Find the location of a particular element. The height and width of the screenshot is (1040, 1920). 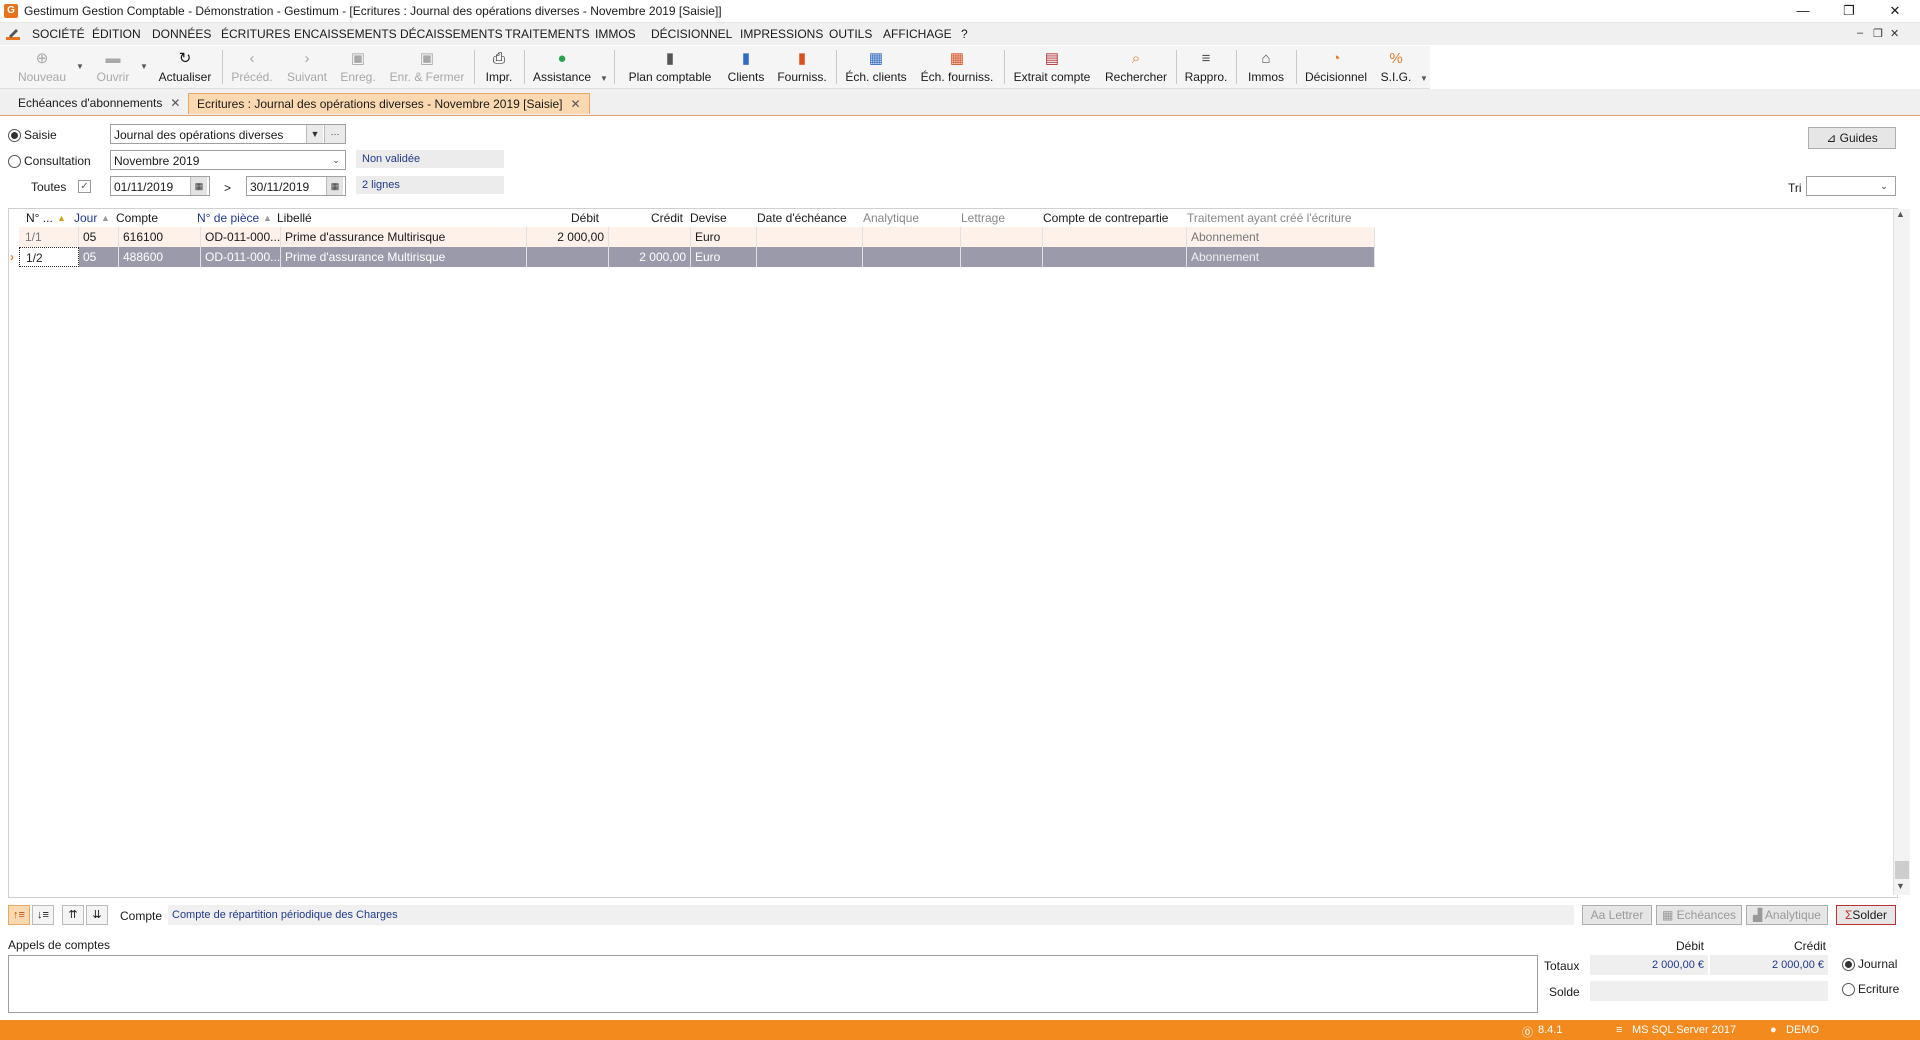

ouvrir-button: ▬ Ouvrir is located at coordinates (113, 67).